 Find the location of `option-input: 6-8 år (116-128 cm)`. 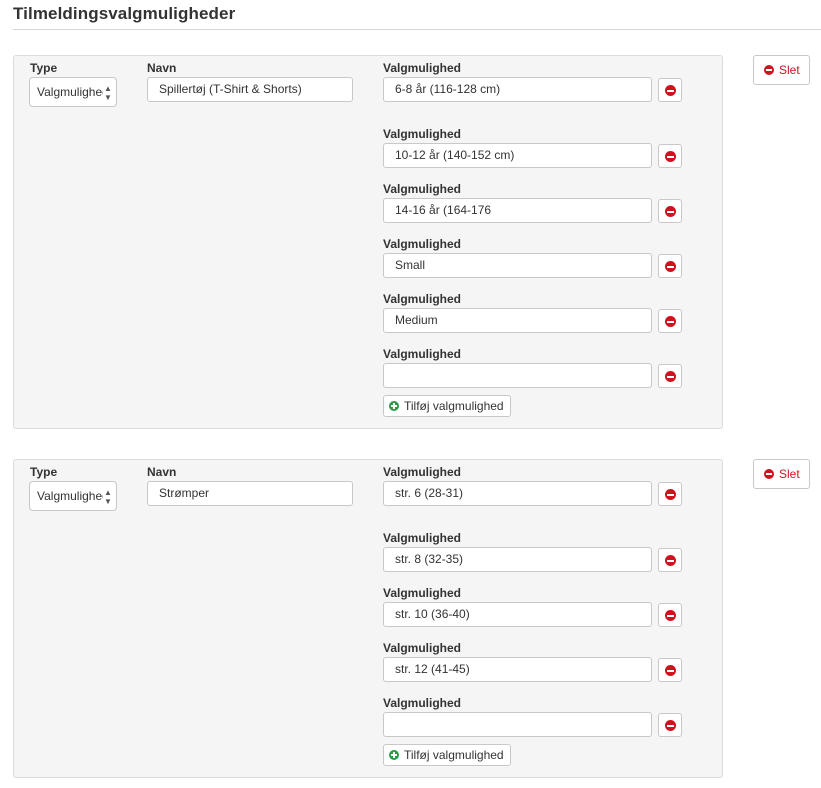

option-input: 6-8 år (116-128 cm) is located at coordinates (517, 89).